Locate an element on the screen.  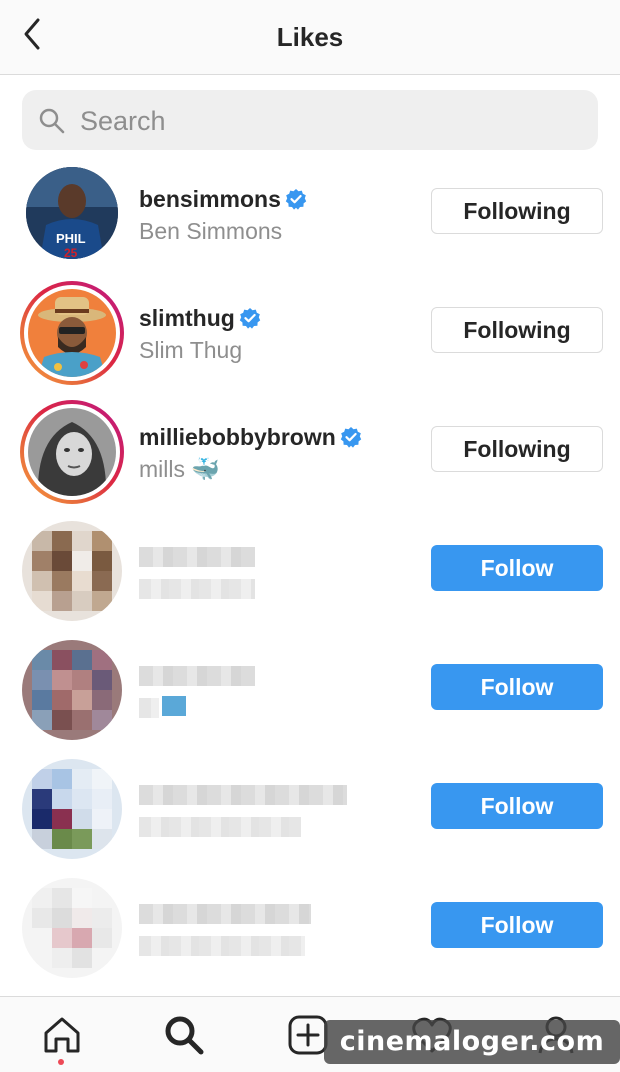
notification-dot is located at coordinates (61, 1062).